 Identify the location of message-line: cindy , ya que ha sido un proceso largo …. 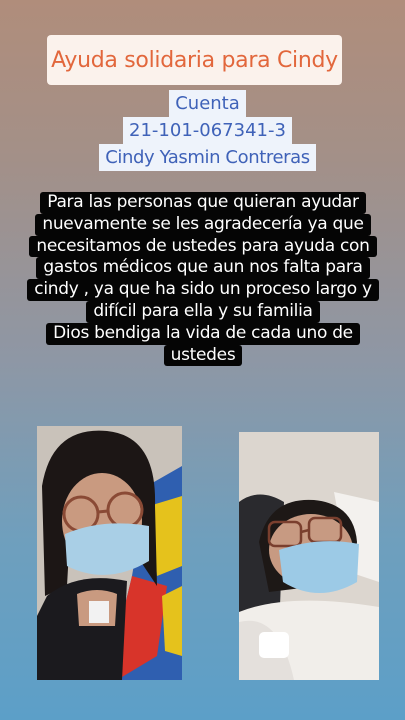
(203, 290).